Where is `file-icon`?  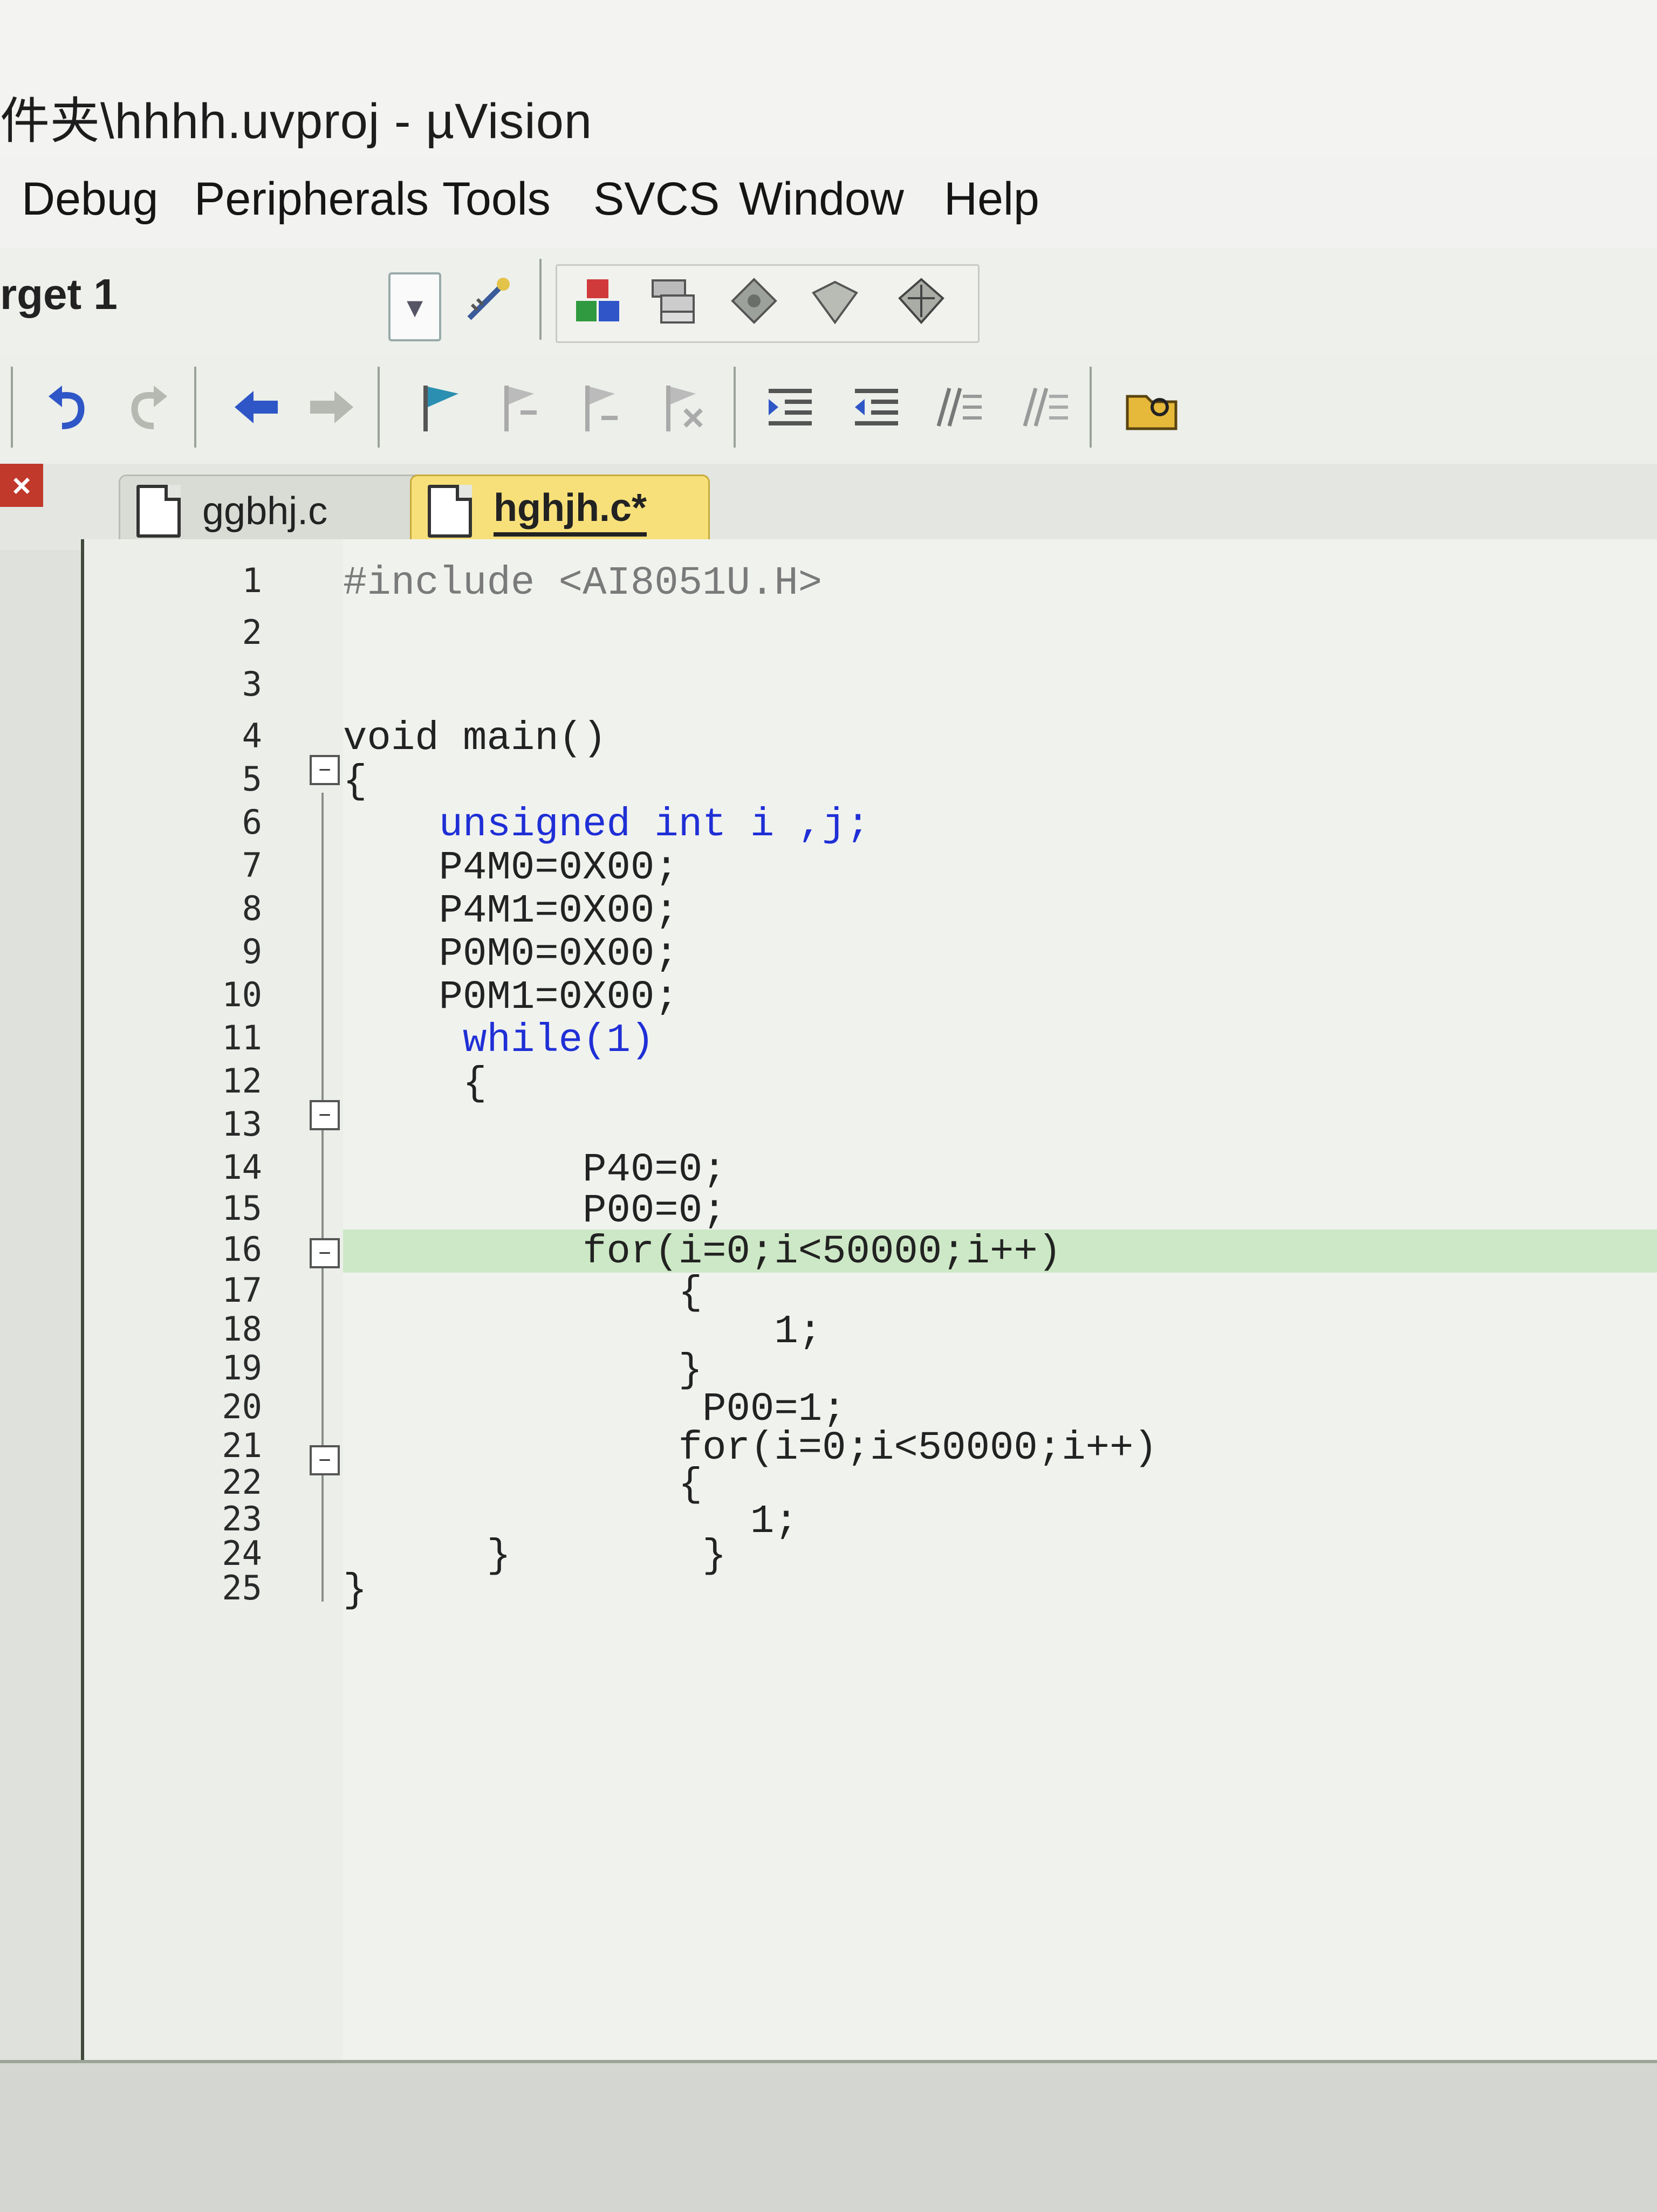
file-icon is located at coordinates (450, 511).